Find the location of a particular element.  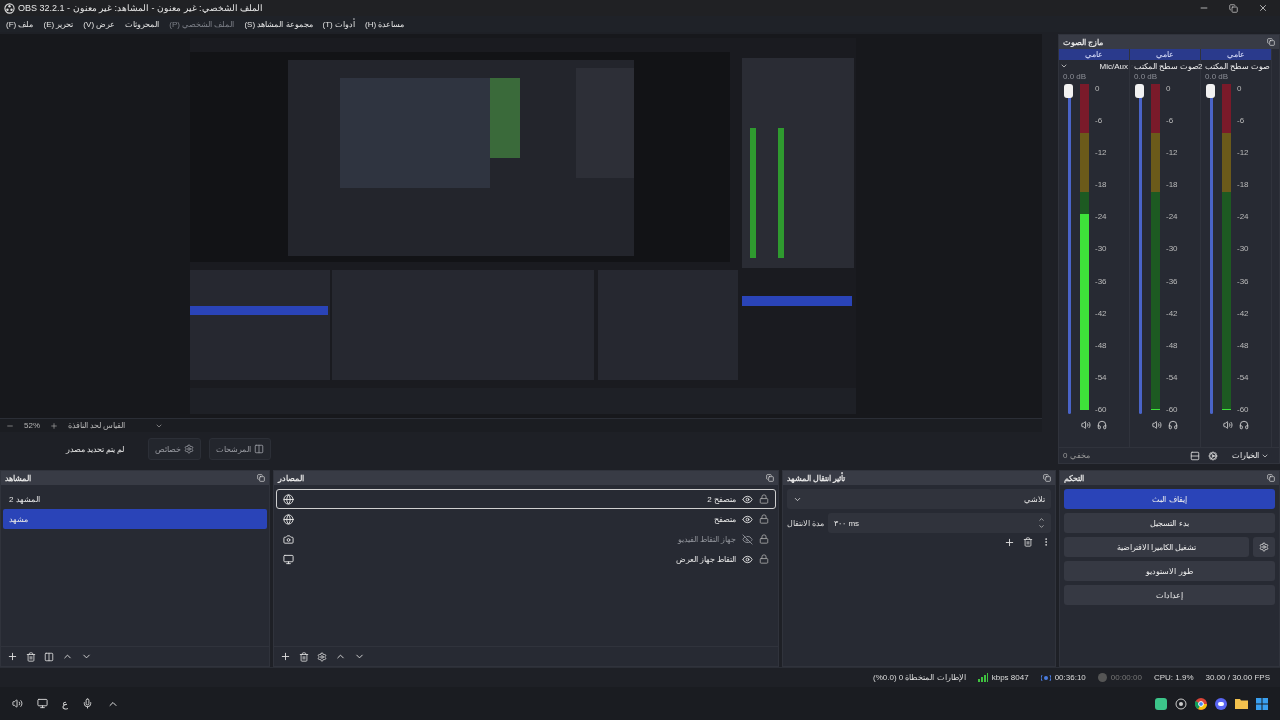

channel-name-dropdown: Mic/Aux is located at coordinates (1094, 66).